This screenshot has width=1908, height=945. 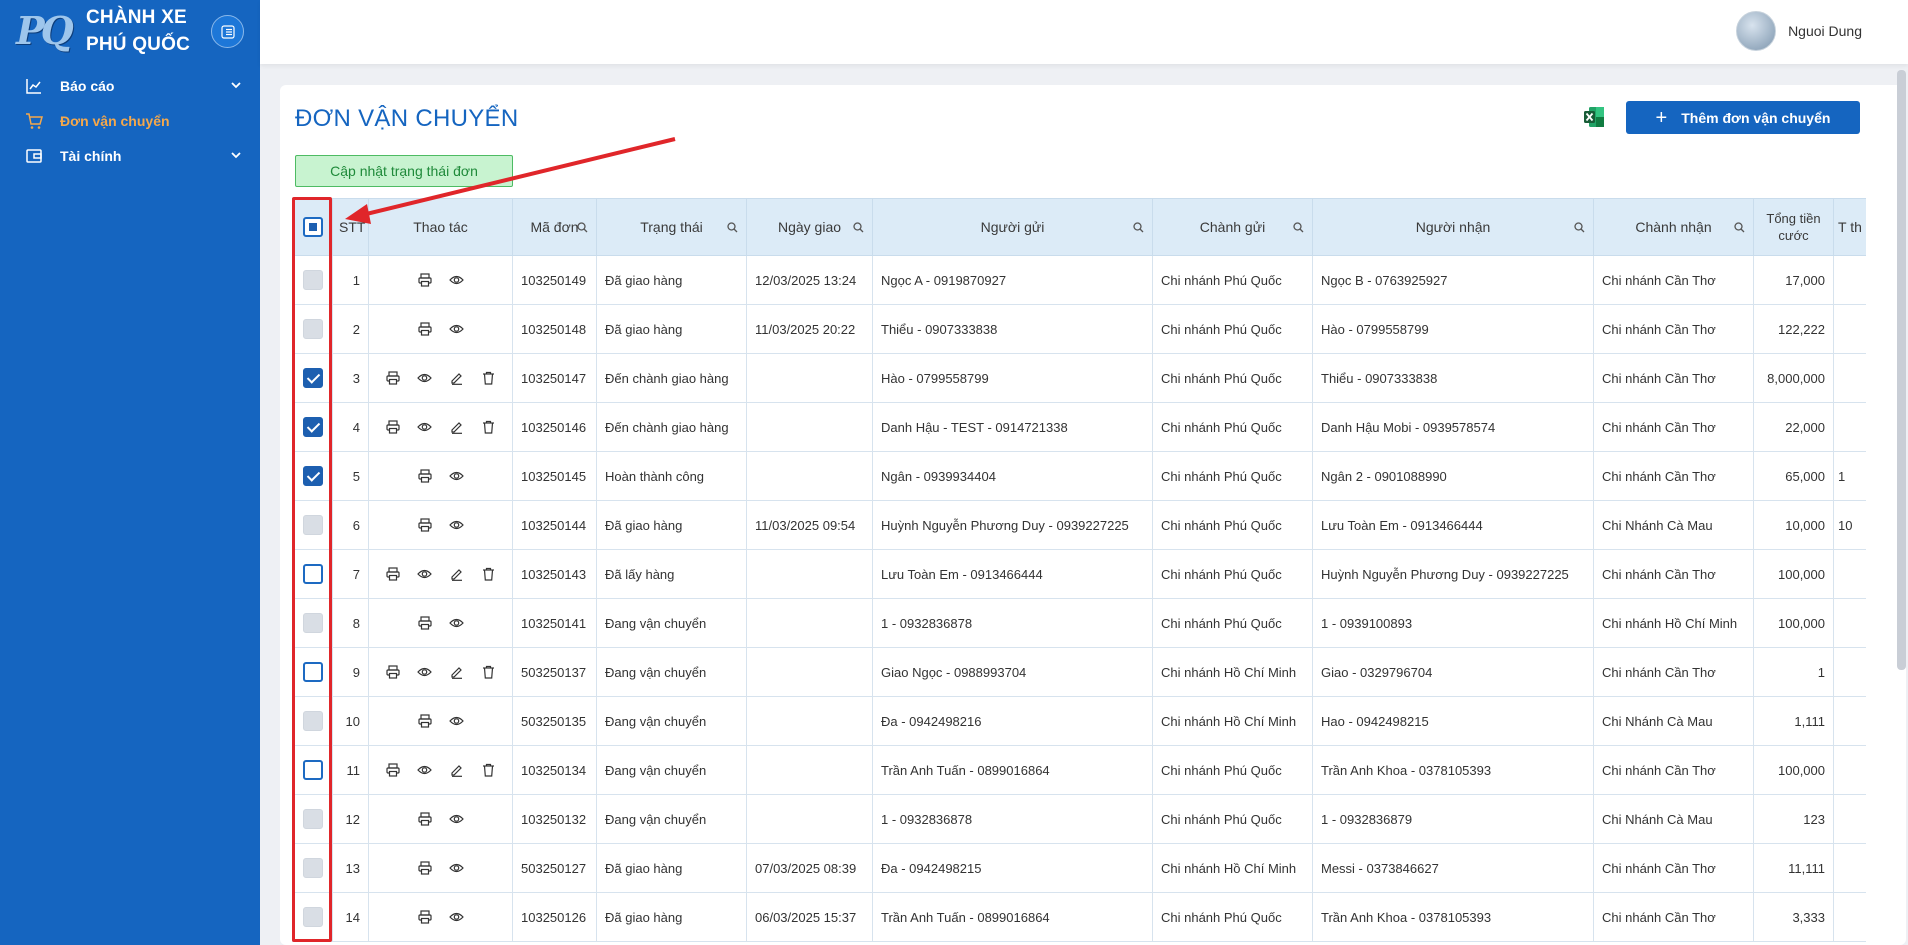 What do you see at coordinates (1793, 476) in the screenshot?
I see `cell-total: 65,000` at bounding box center [1793, 476].